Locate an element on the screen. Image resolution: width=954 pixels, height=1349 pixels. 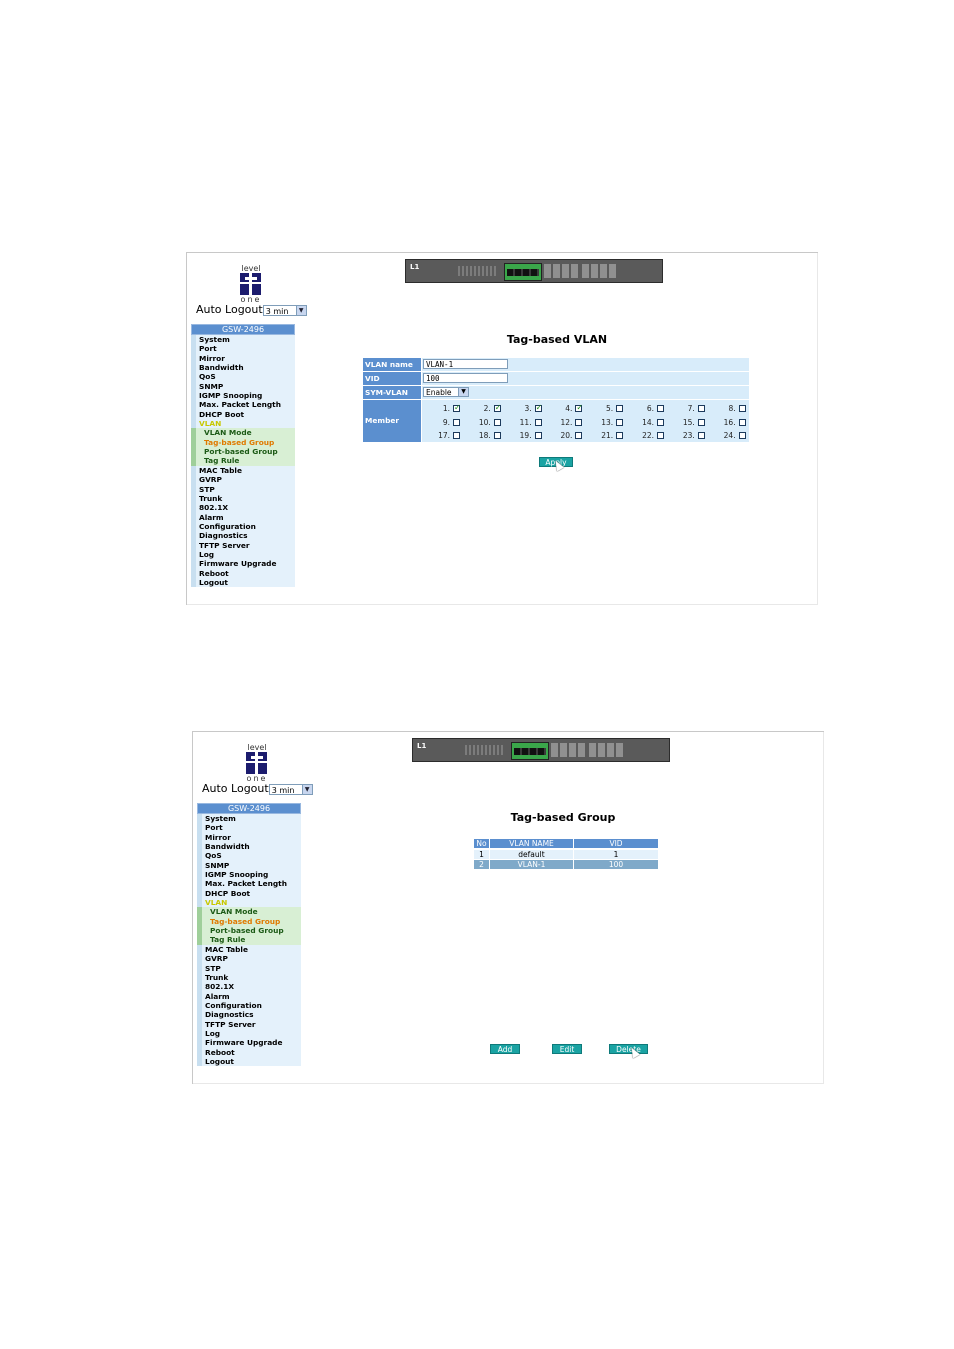
row1-no: 1 is located at coordinates (481, 854).